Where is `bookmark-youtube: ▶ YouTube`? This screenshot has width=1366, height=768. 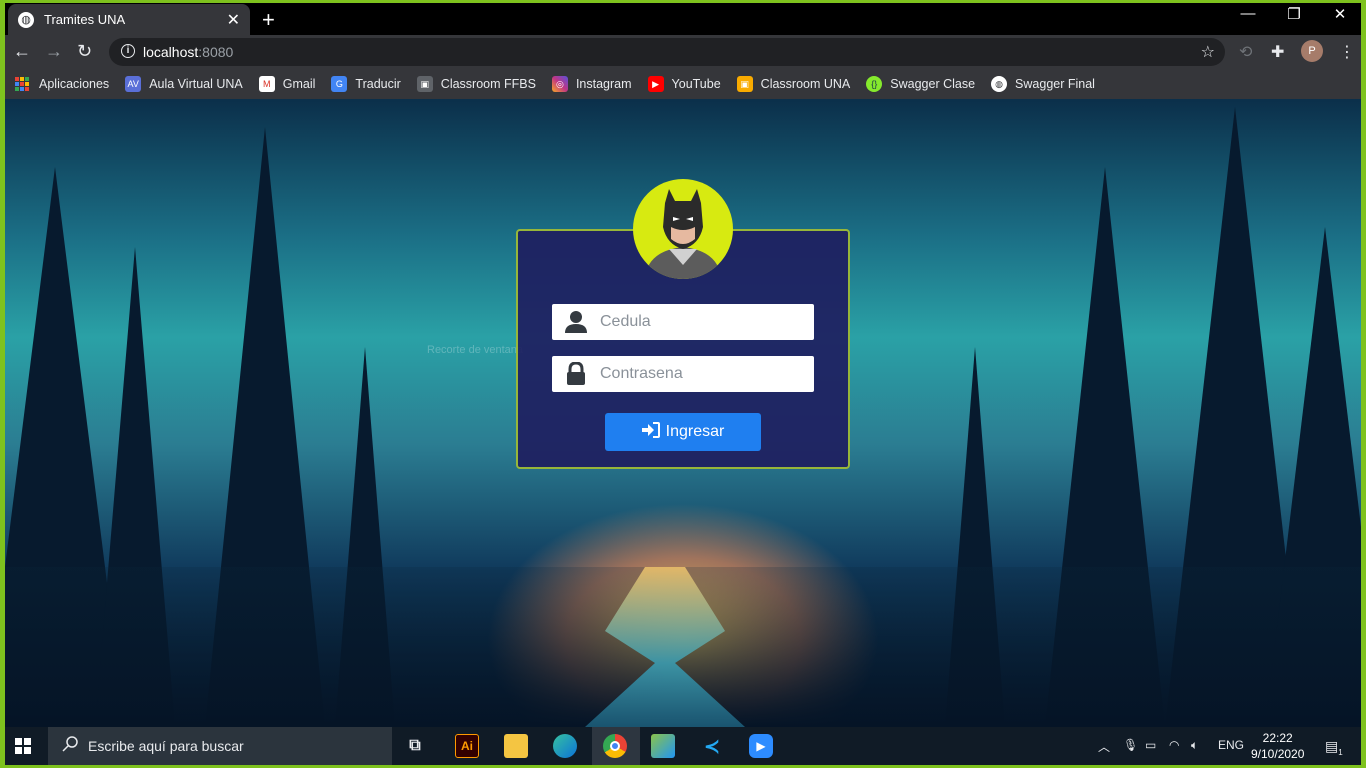
bookmark-youtube: ▶ YouTube is located at coordinates (684, 84).